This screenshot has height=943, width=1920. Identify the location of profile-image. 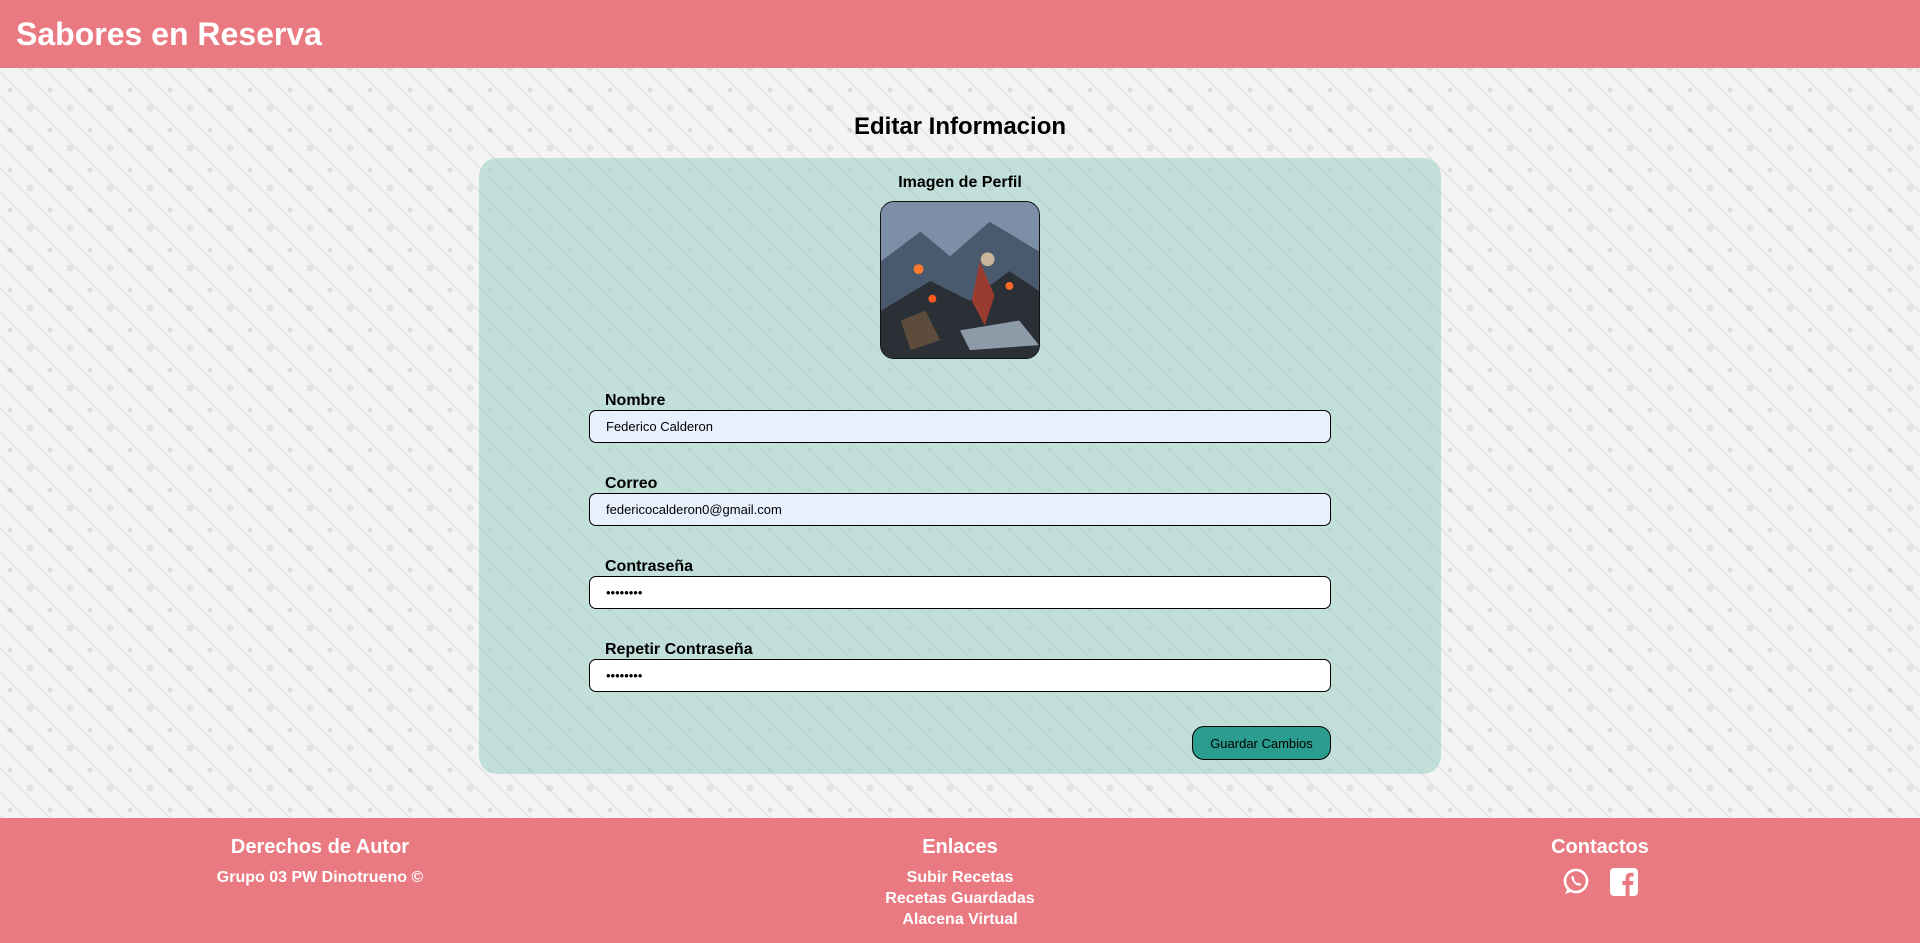
(960, 280).